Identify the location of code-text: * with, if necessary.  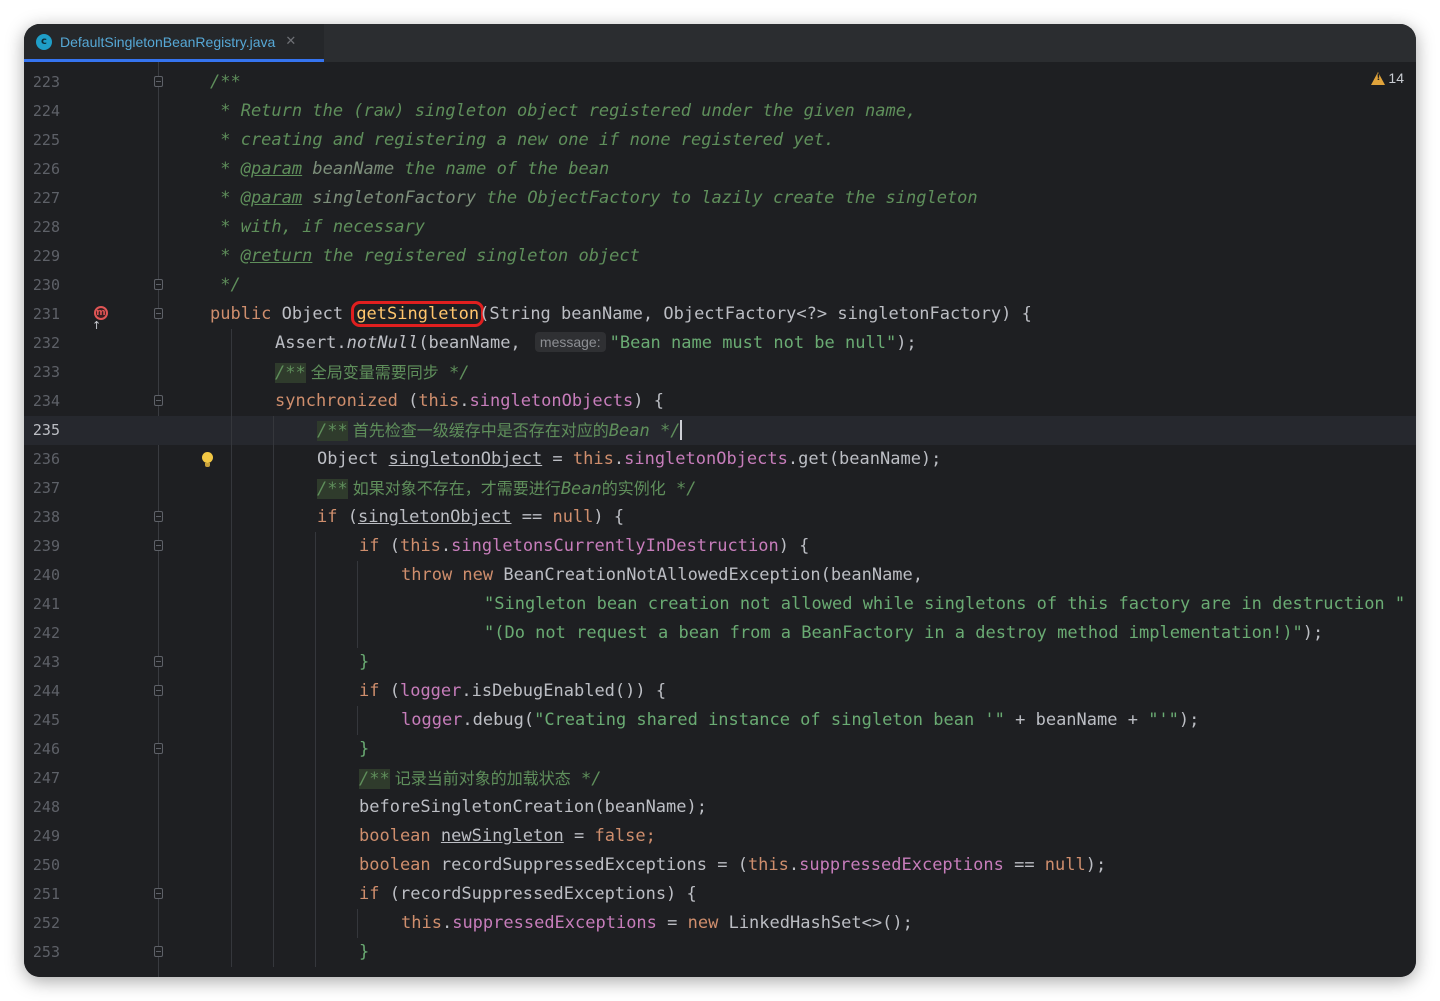
(317, 227).